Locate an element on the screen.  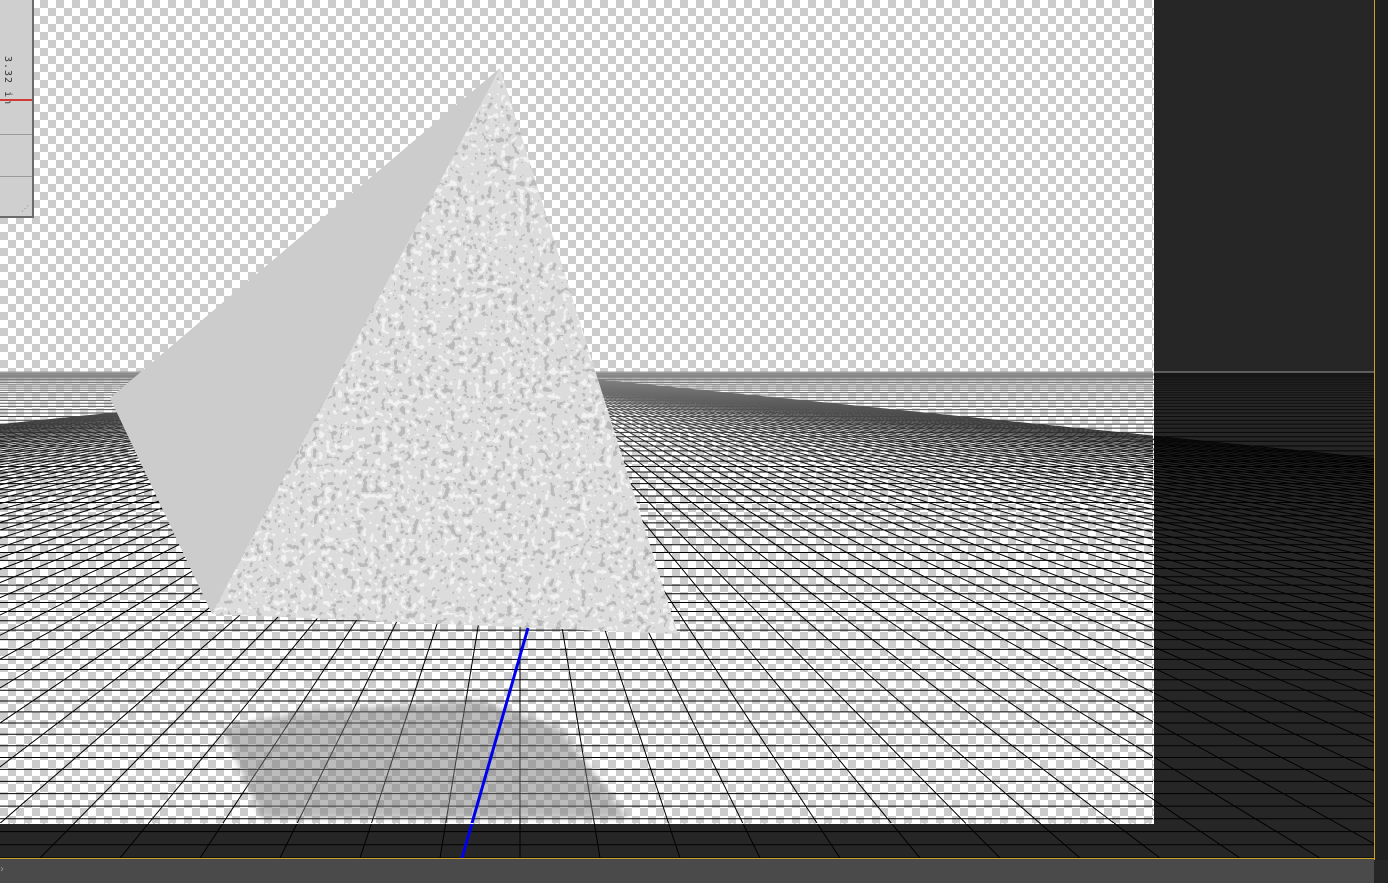
resize-grip-icon: ⋰ is located at coordinates (25, 208).